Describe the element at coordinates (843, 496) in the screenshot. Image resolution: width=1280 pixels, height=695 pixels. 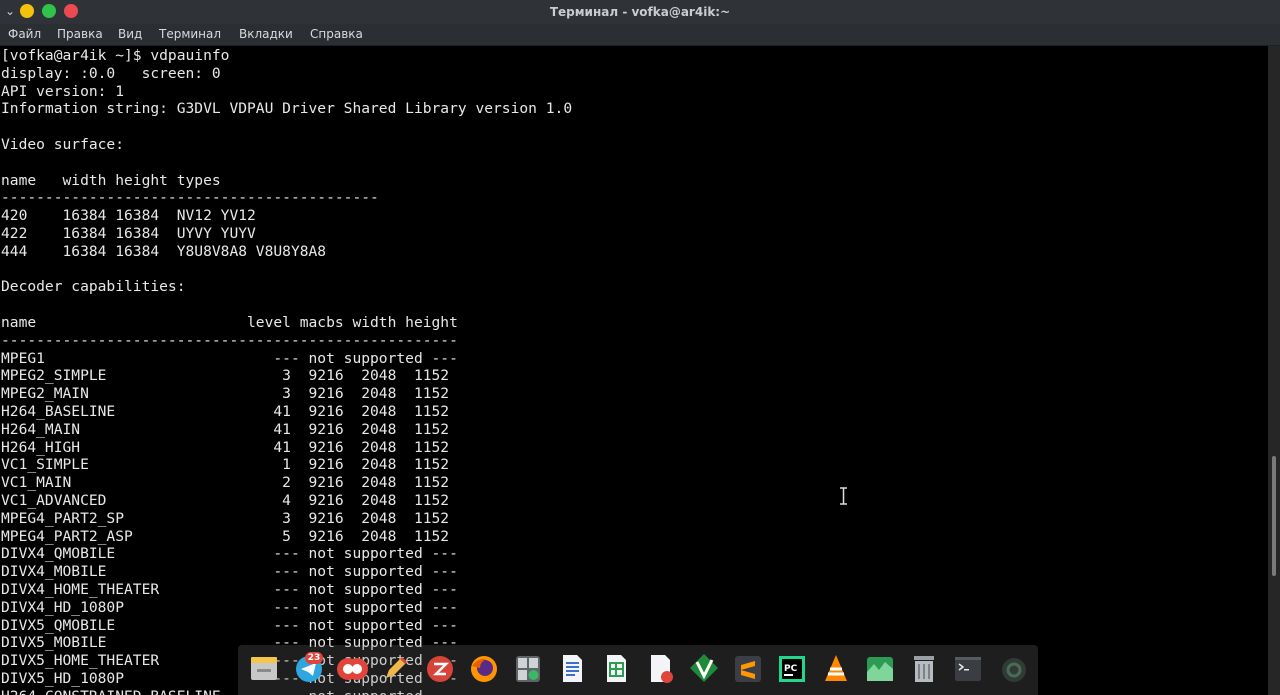
I see `text-cursor-icon` at that location.